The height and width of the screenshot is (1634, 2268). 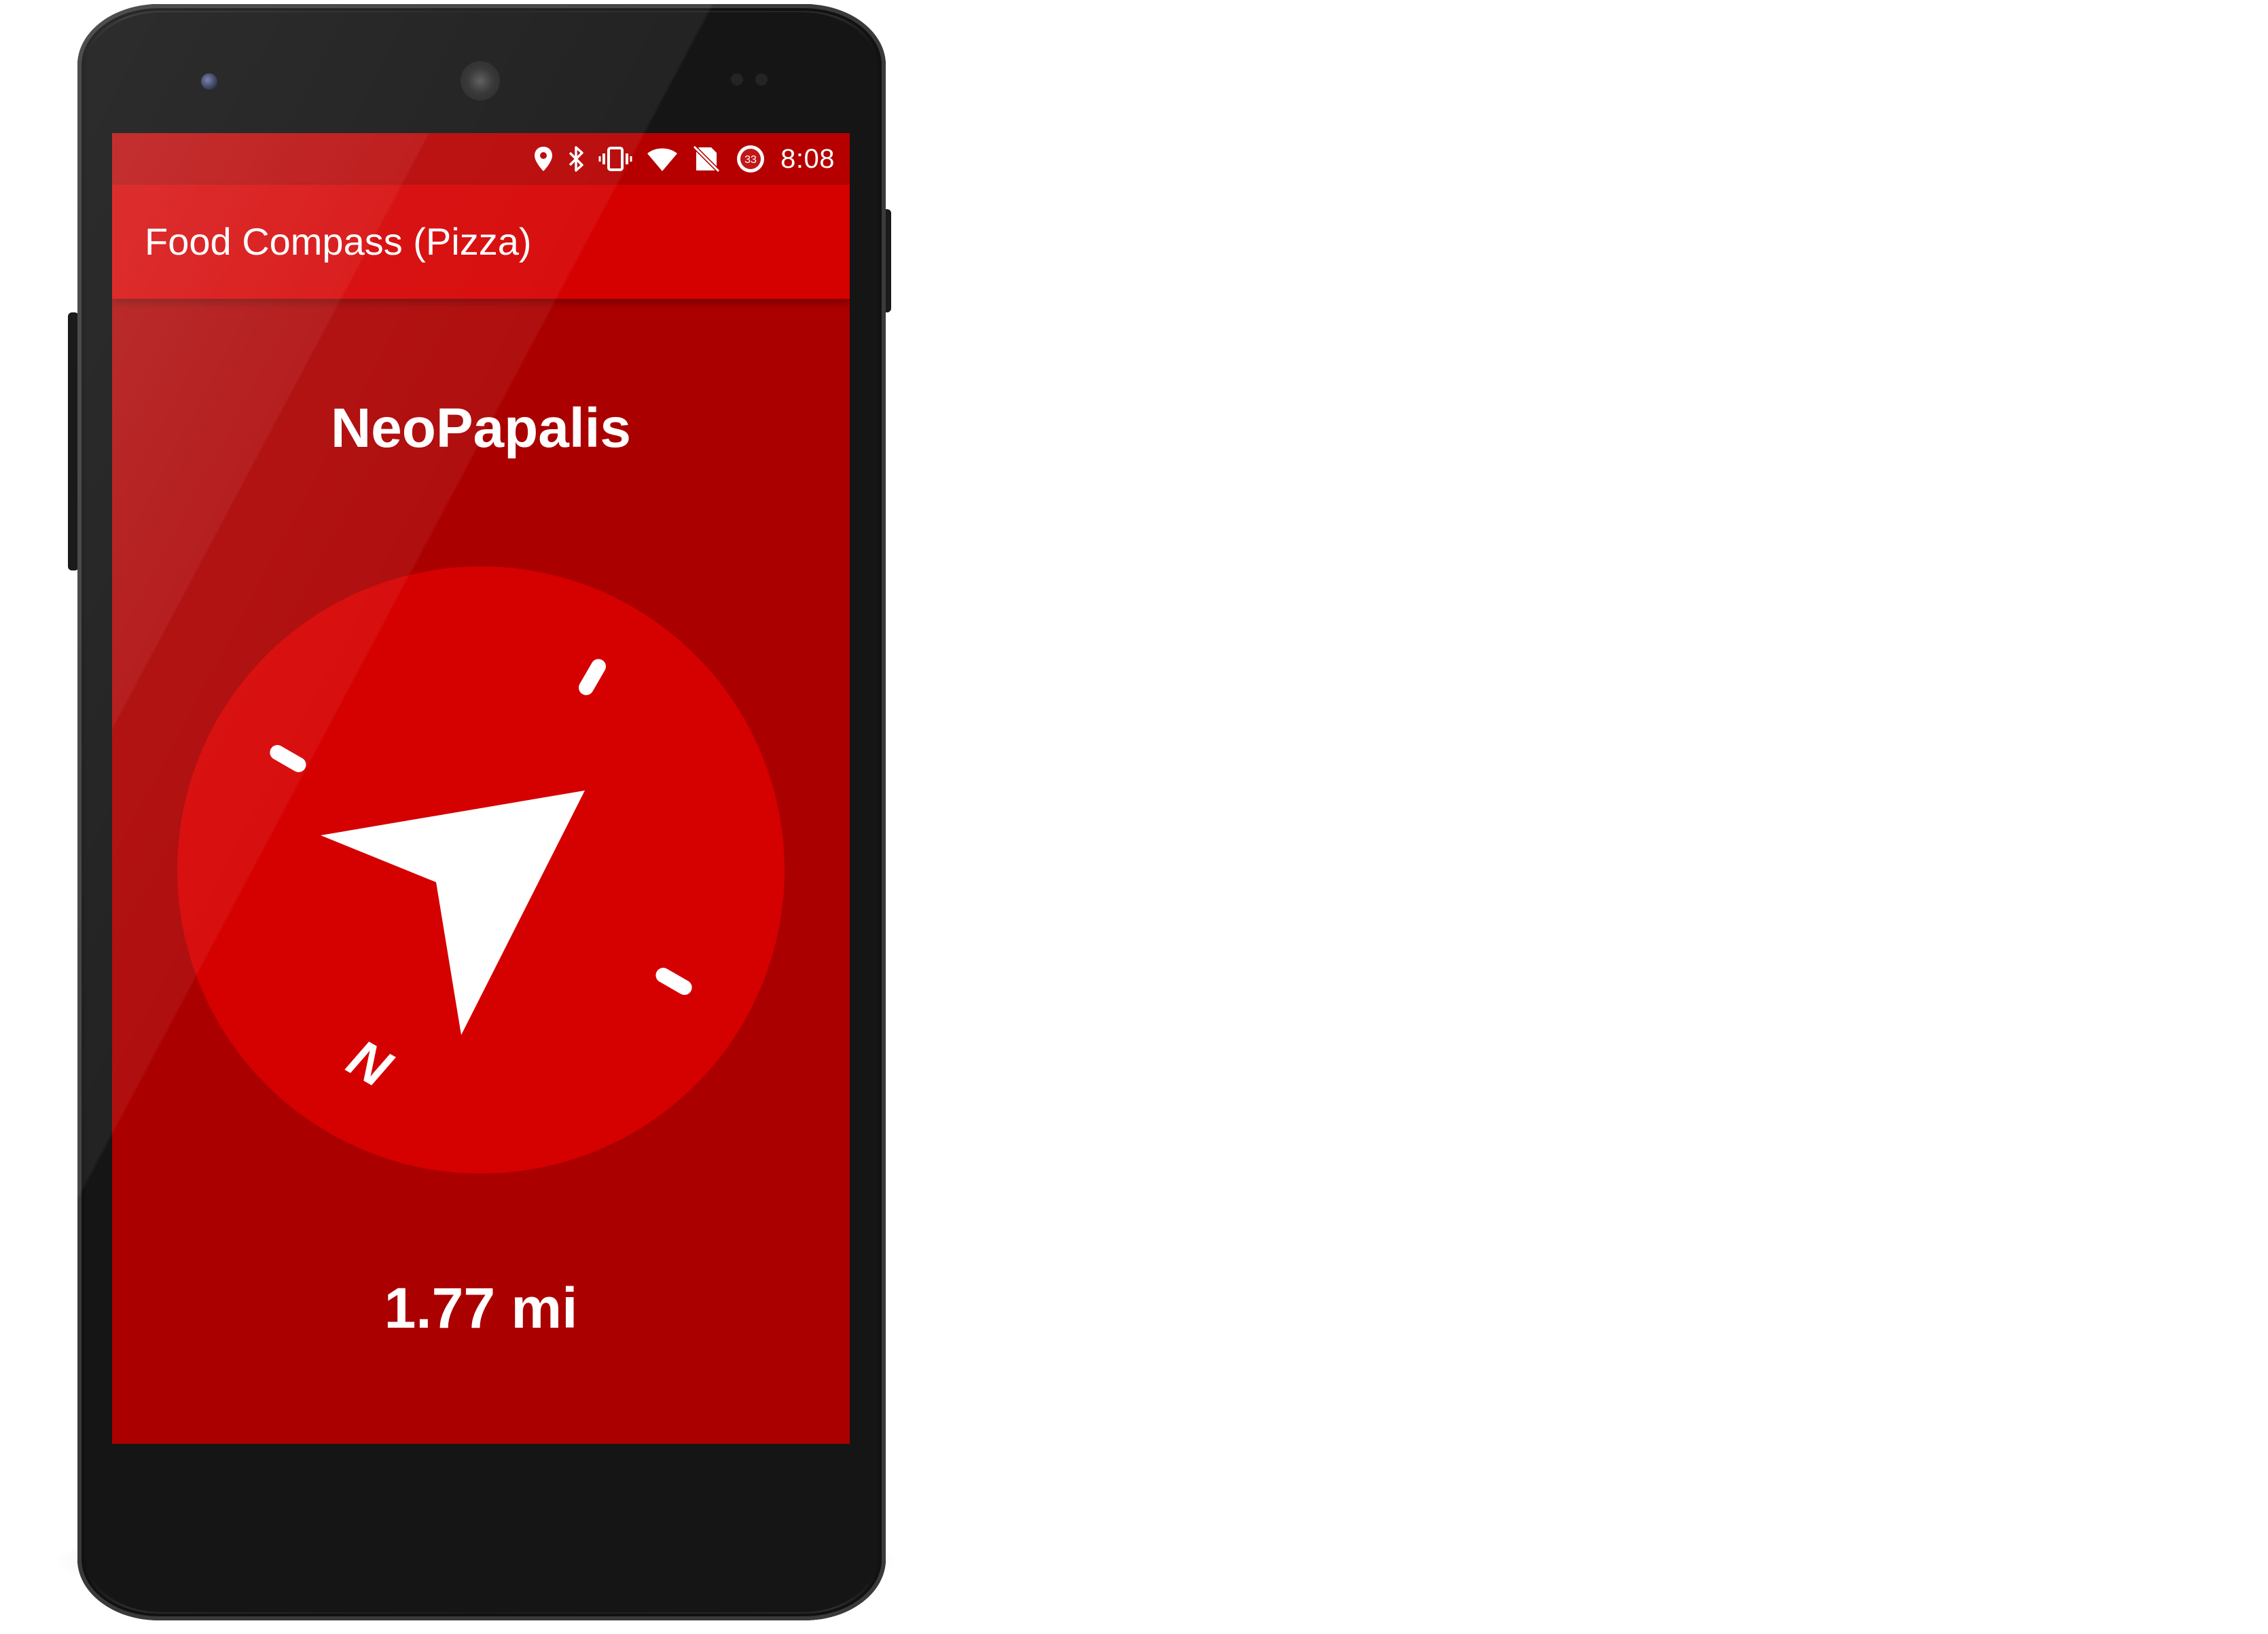 What do you see at coordinates (209, 81) in the screenshot?
I see `front-camera` at bounding box center [209, 81].